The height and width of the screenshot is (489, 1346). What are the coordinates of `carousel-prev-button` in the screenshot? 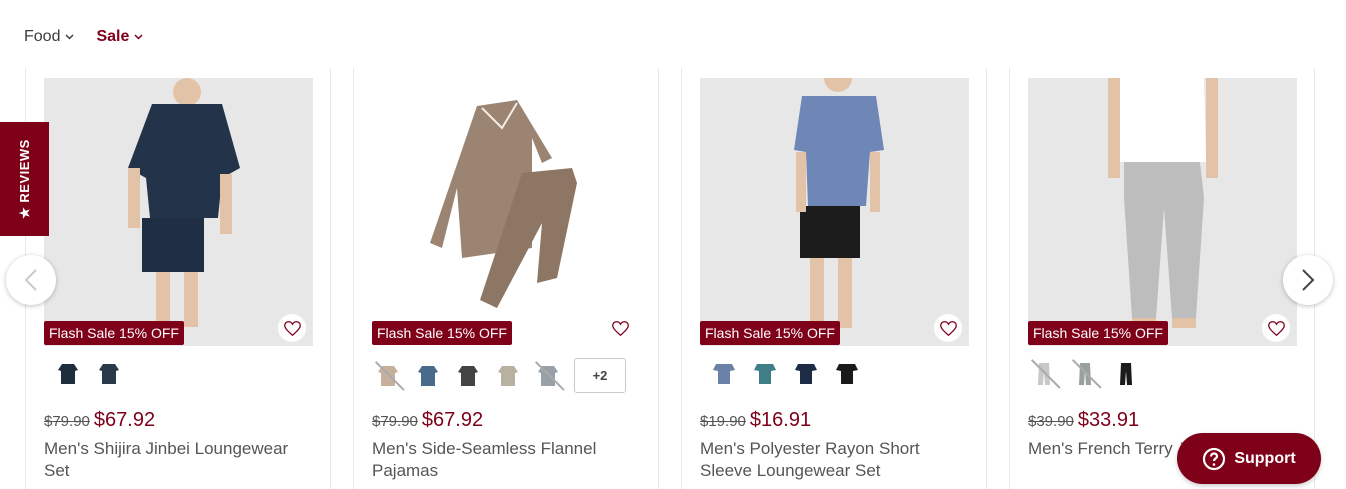 It's located at (31, 280).